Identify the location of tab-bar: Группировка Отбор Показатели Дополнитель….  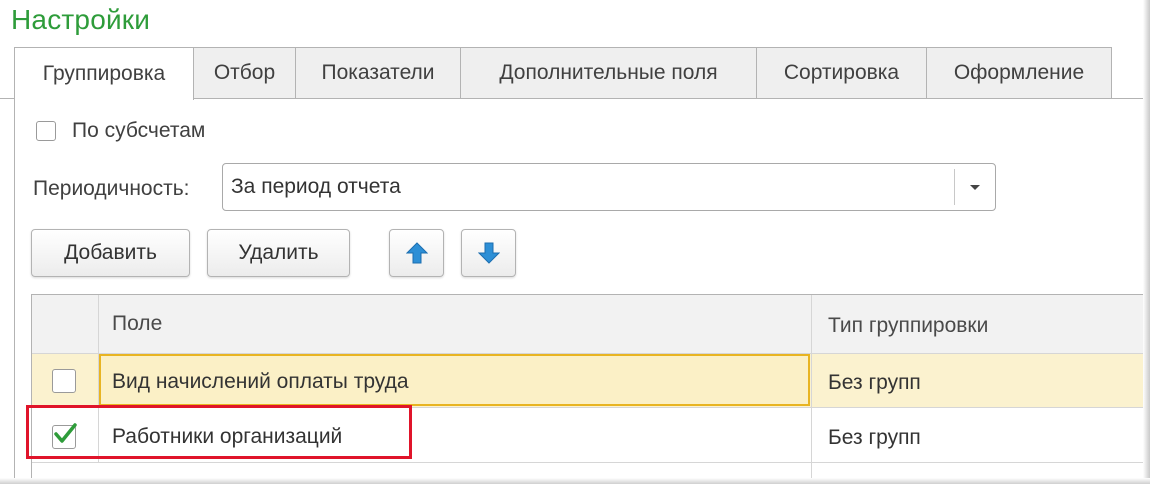
(579, 73).